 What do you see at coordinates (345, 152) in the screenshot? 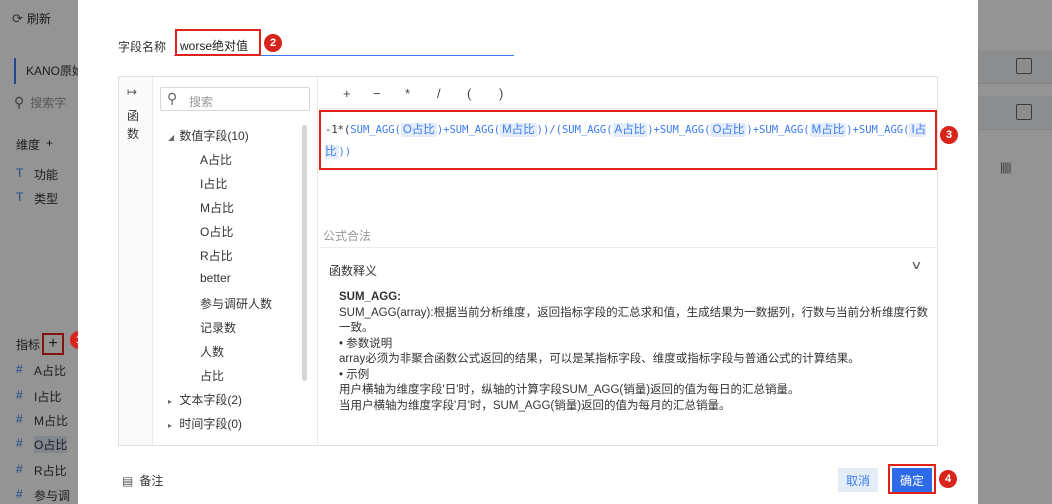
I see `formula-text-segment: ))` at bounding box center [345, 152].